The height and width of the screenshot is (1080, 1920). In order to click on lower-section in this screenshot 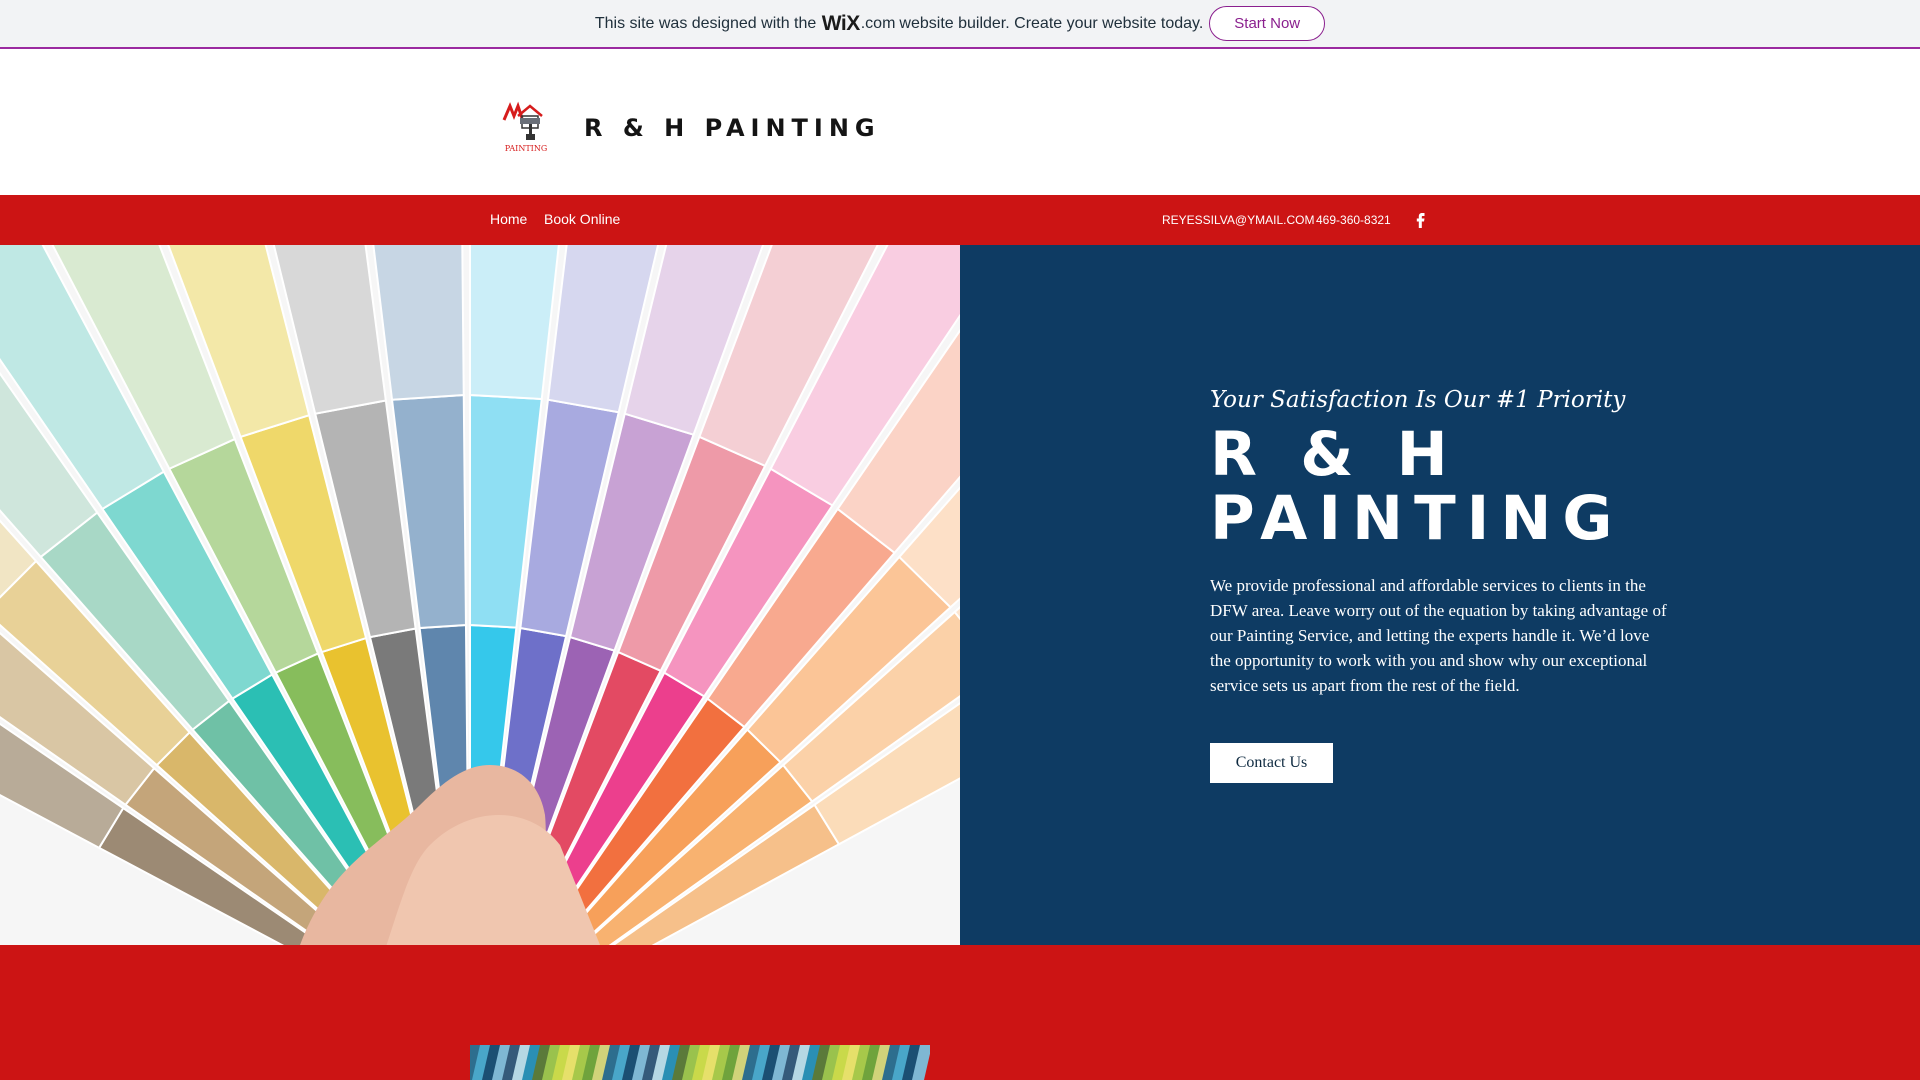, I will do `click(960, 1012)`.